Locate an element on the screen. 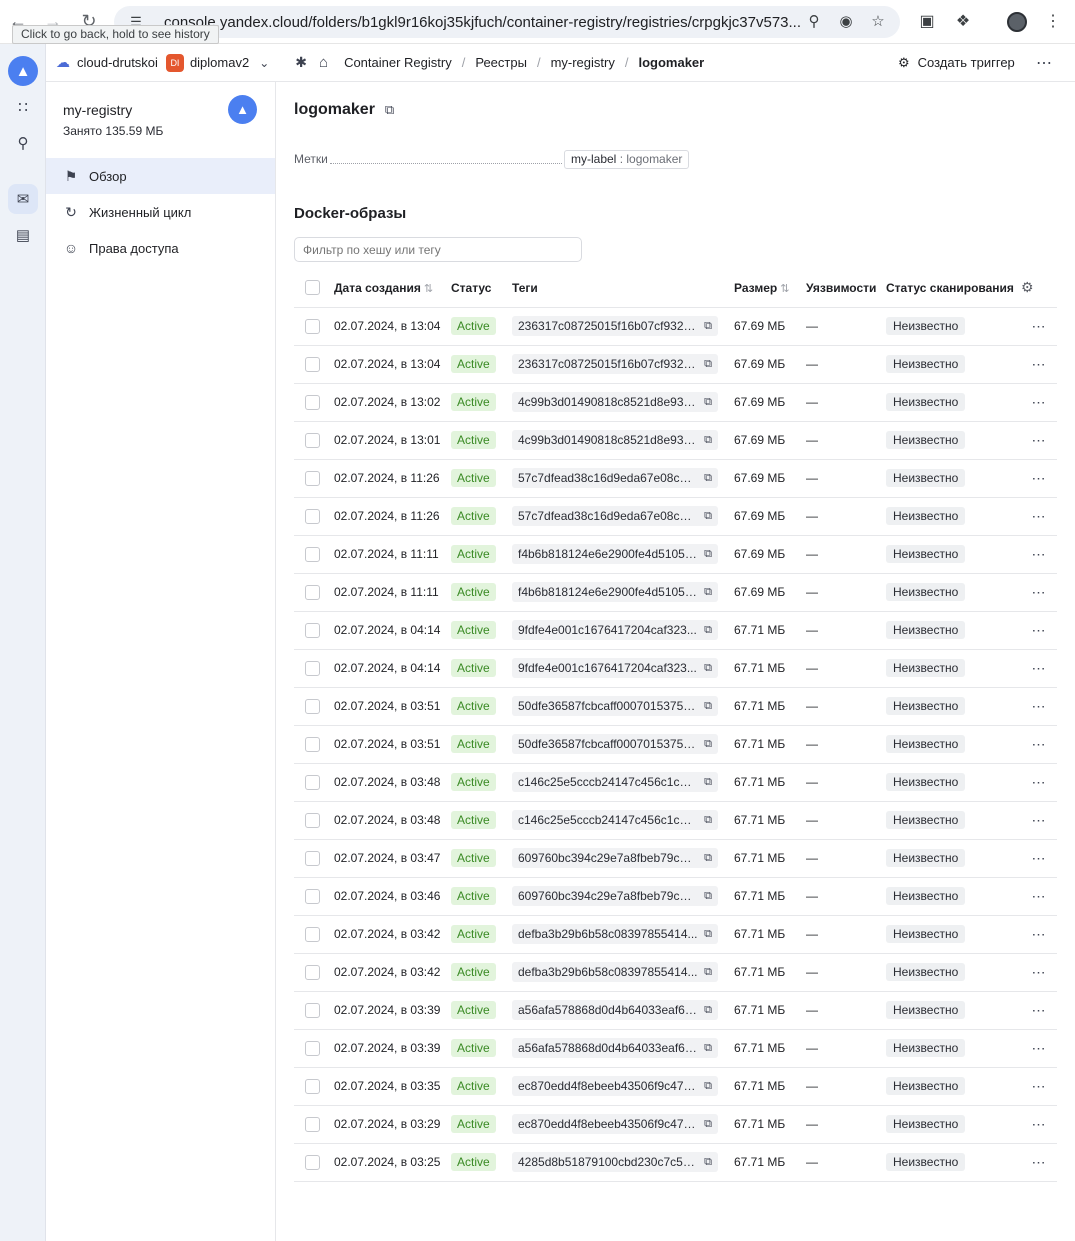  sidebar-item-overview: ⚑ Обзор is located at coordinates (160, 176).